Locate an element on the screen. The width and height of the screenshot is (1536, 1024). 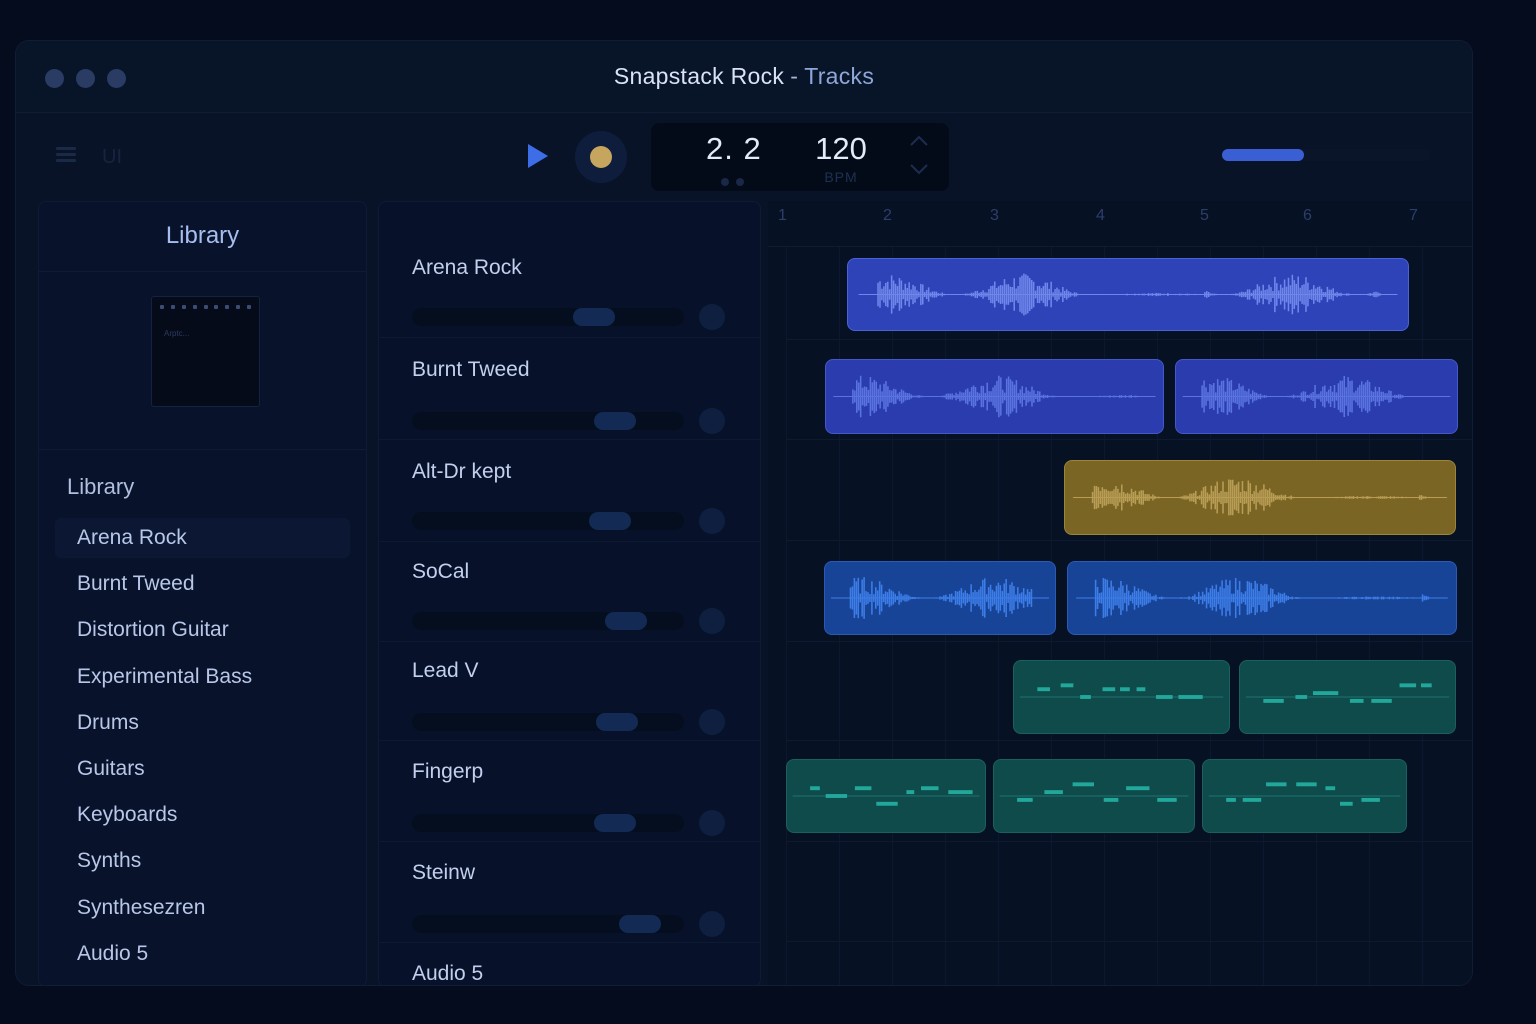
track-name: Fingerp is located at coordinates (447, 772).